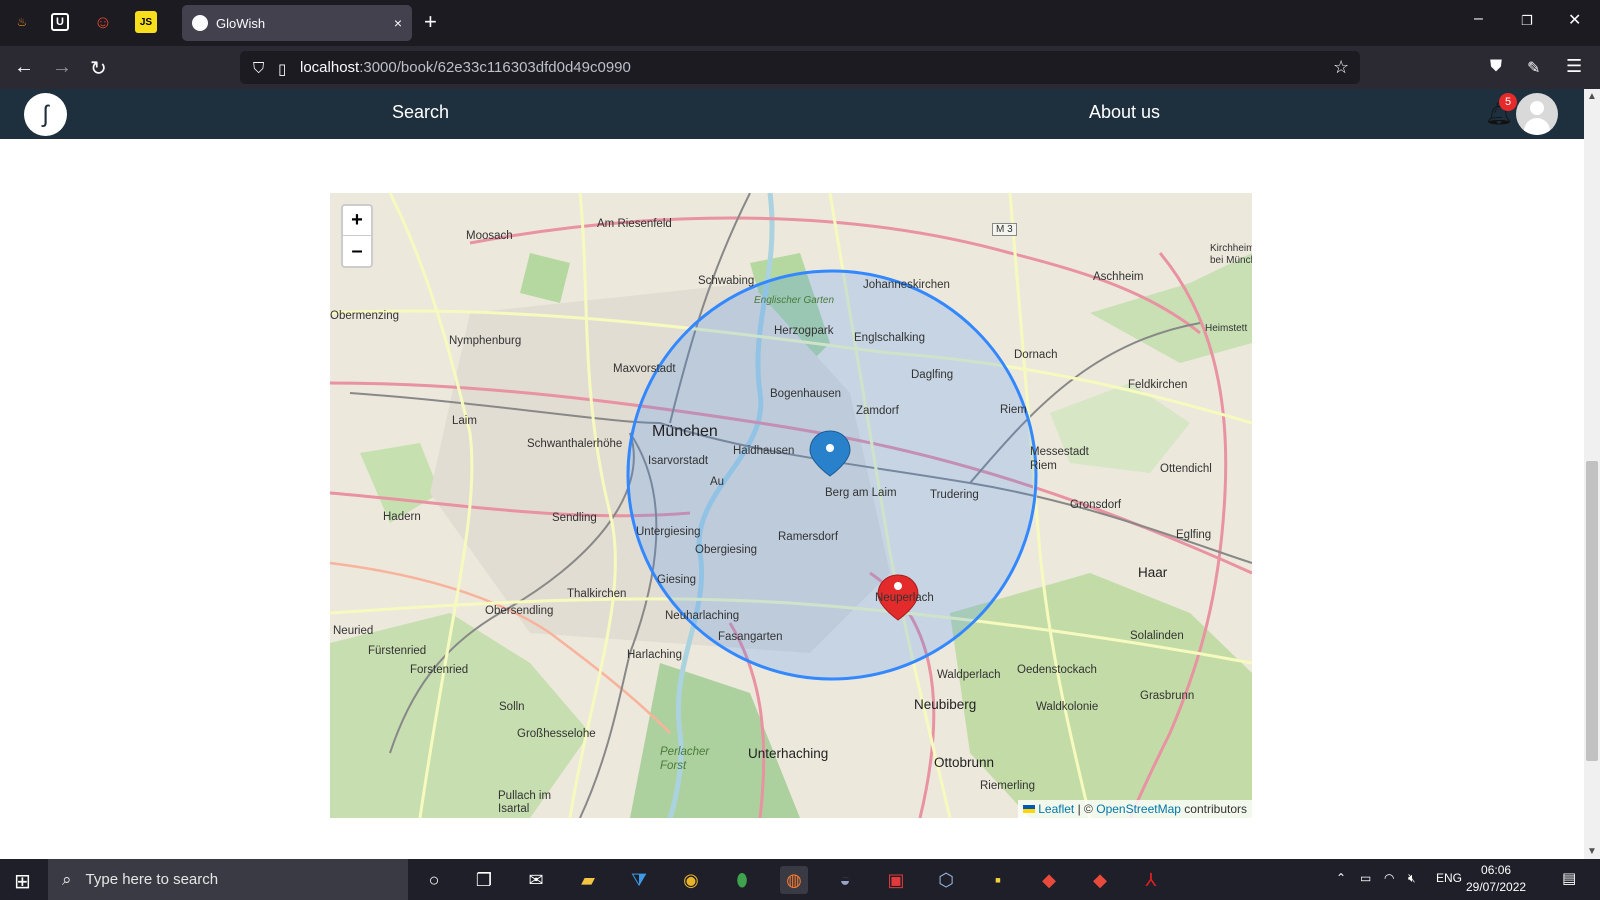 This screenshot has height=900, width=1600. I want to click on place-label: Johanneskirchen, so click(906, 285).